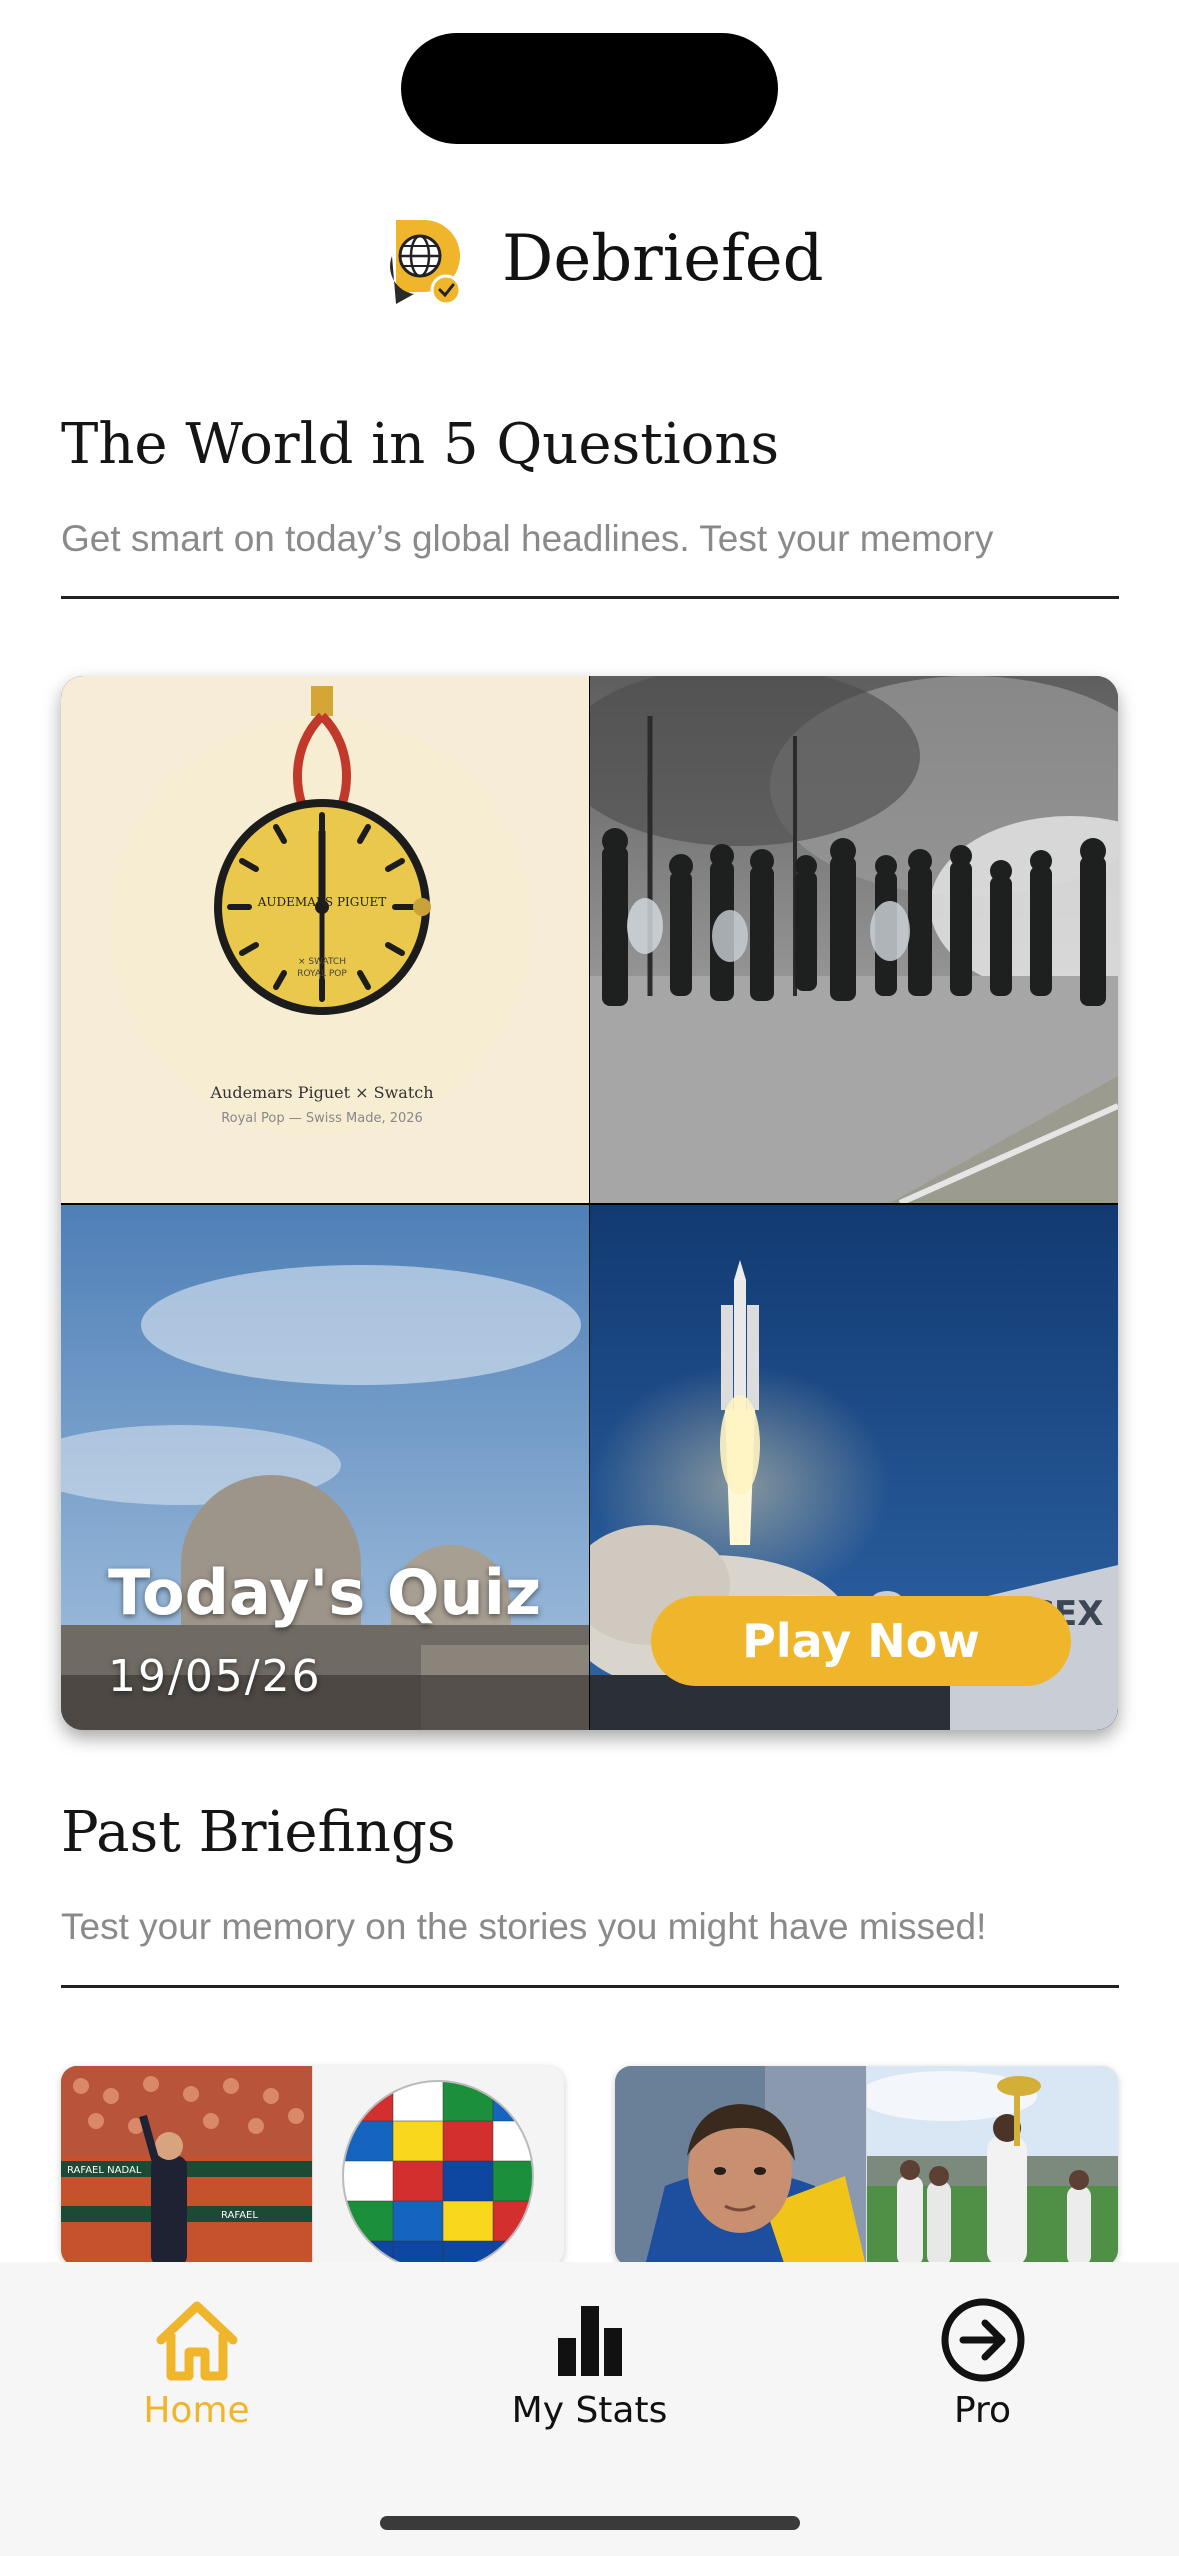  I want to click on arrow-circle-icon, so click(982, 2340).